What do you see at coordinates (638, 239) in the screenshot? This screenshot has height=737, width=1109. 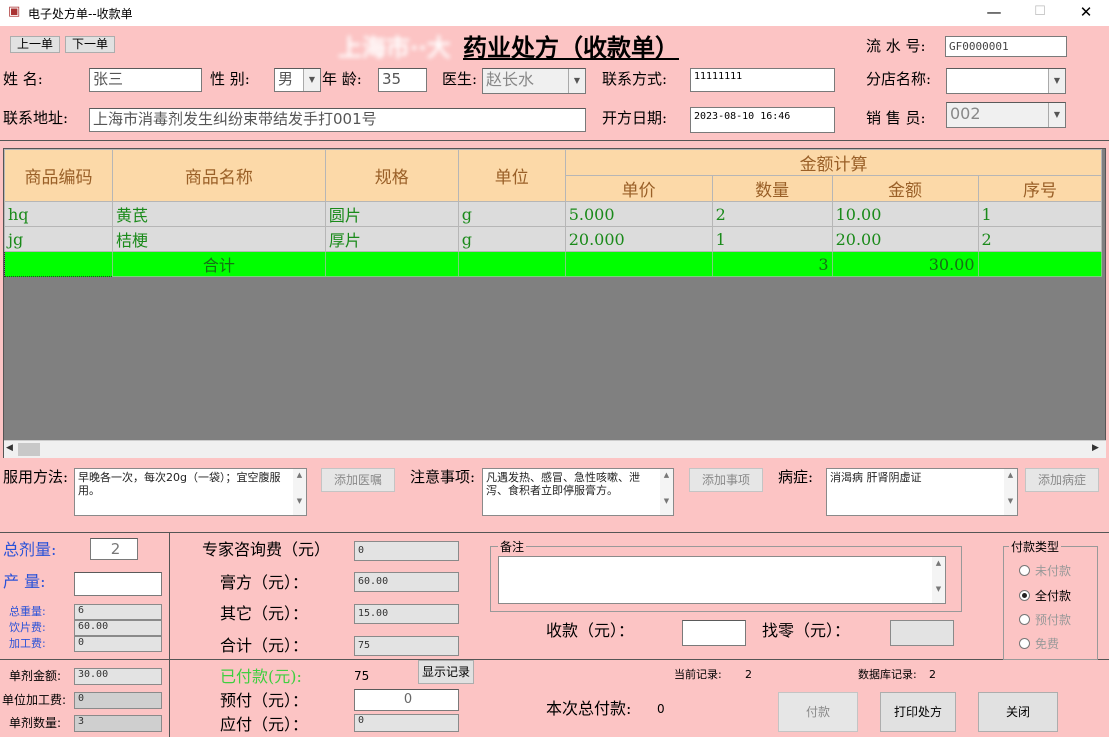 I see `cell-price: 20.000` at bounding box center [638, 239].